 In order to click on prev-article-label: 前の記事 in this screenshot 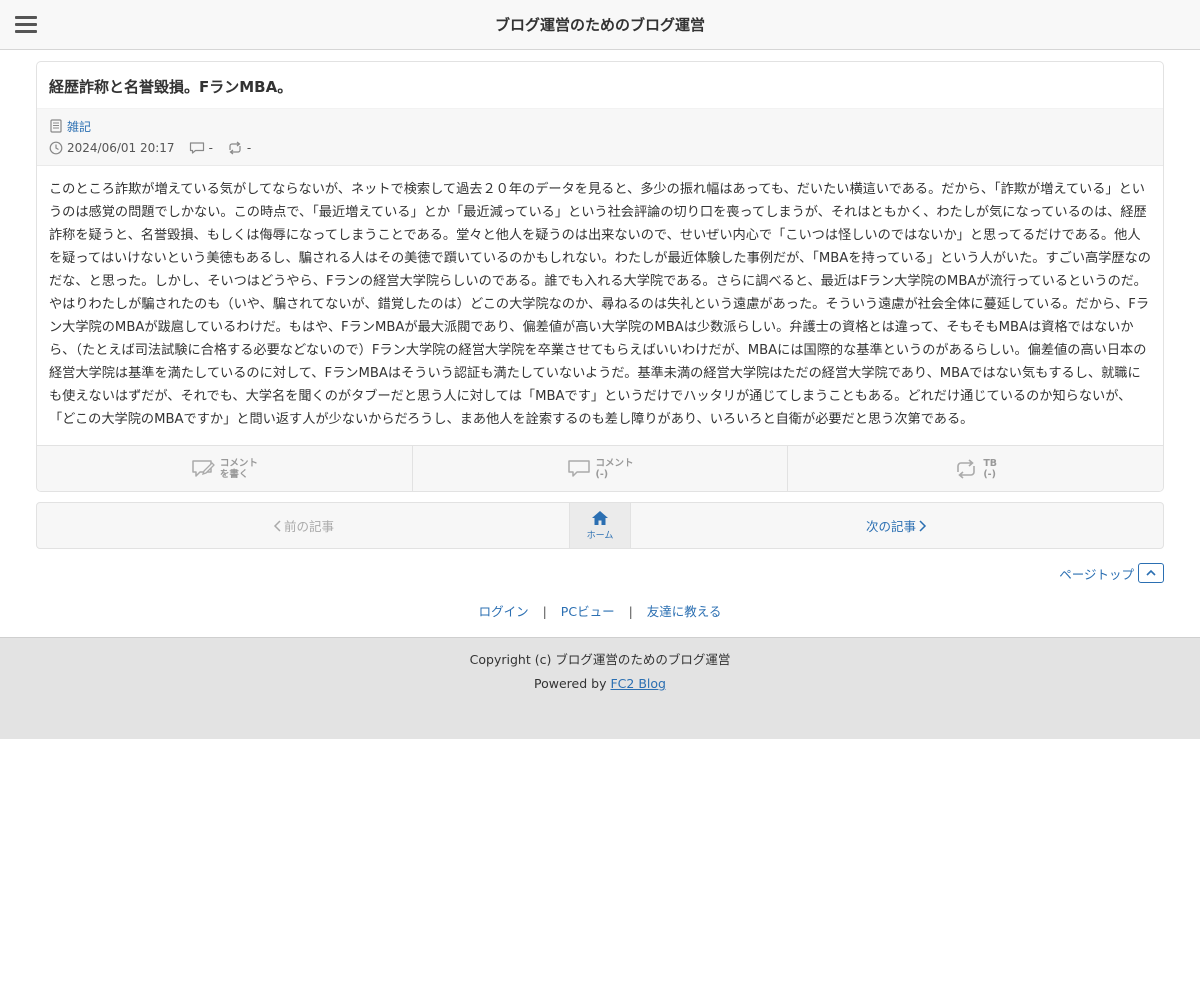, I will do `click(308, 526)`.